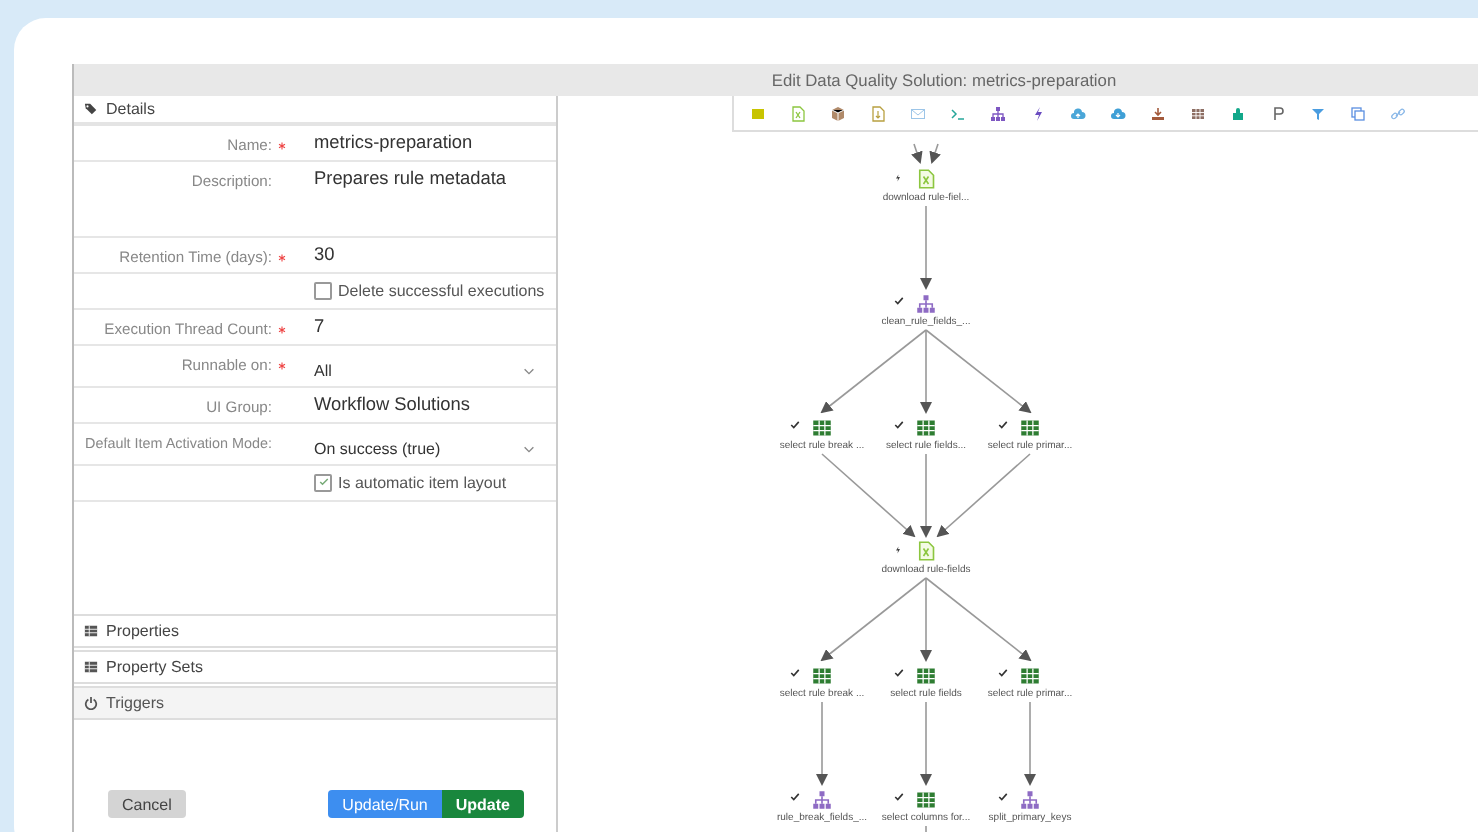  What do you see at coordinates (1238, 113) in the screenshot?
I see `puzzle-icon` at bounding box center [1238, 113].